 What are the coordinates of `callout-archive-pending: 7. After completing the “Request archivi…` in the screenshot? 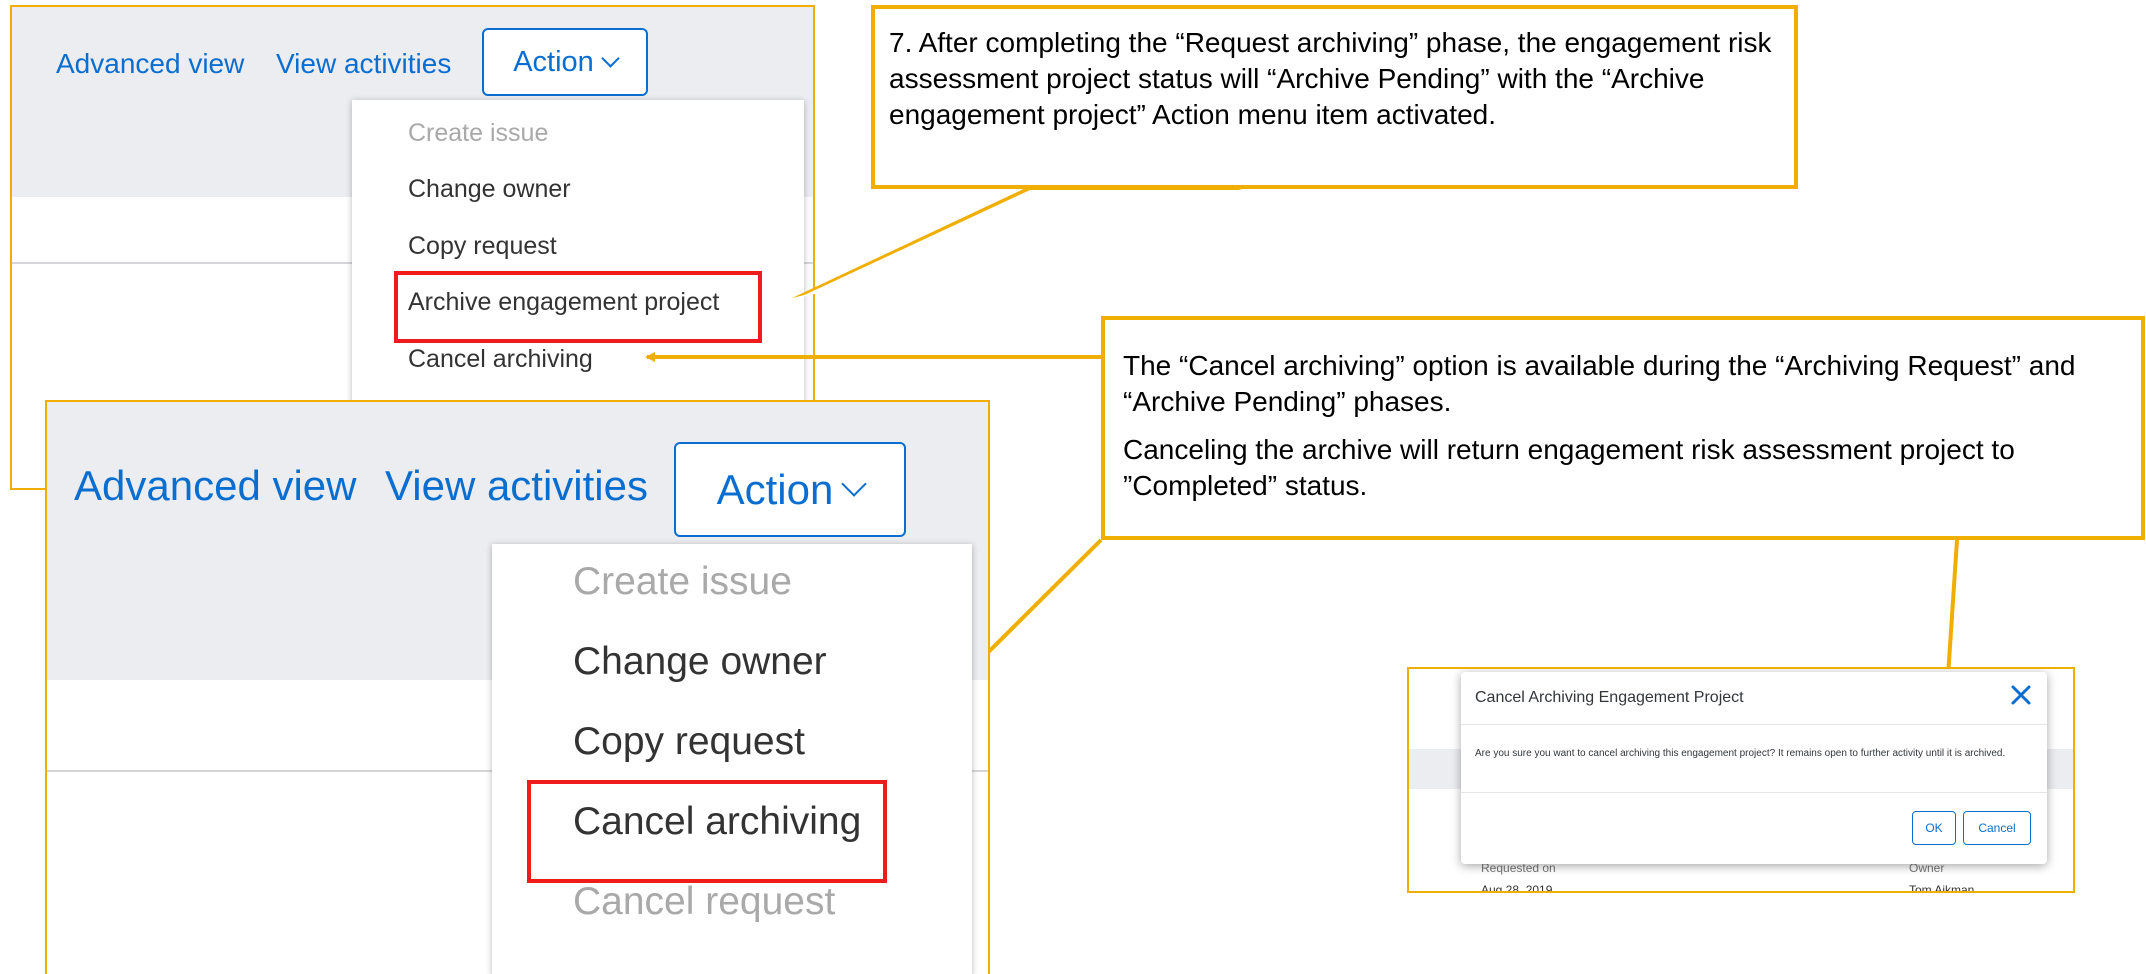 It's located at (1334, 97).